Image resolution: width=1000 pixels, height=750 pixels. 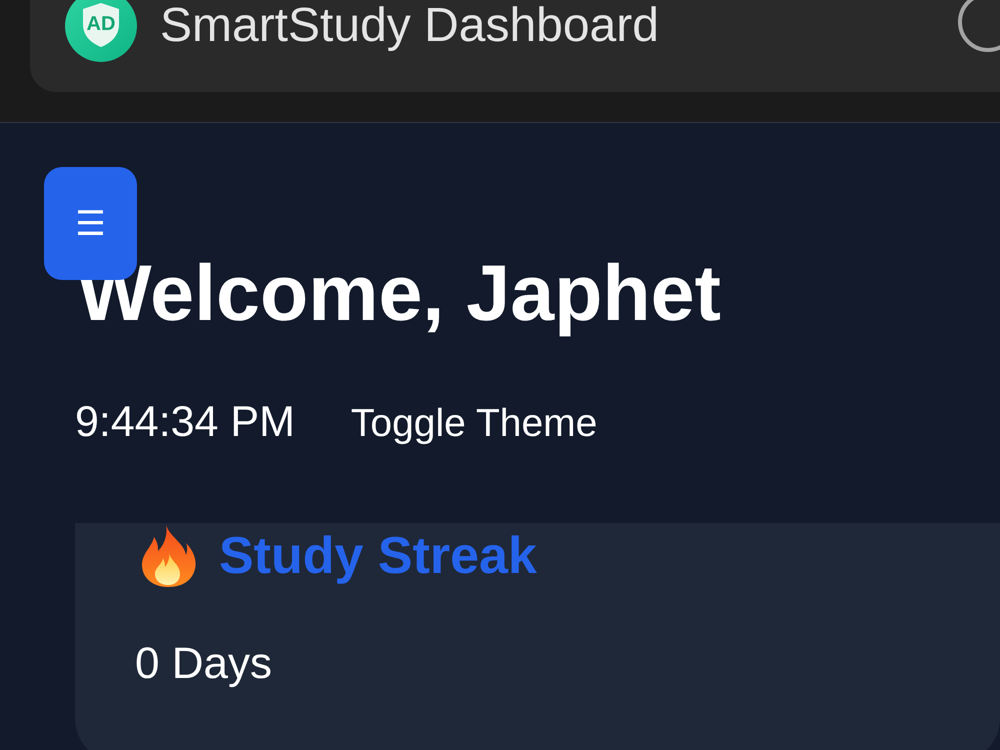 What do you see at coordinates (409, 27) in the screenshot?
I see `app-title: SmartStudy Dashboard` at bounding box center [409, 27].